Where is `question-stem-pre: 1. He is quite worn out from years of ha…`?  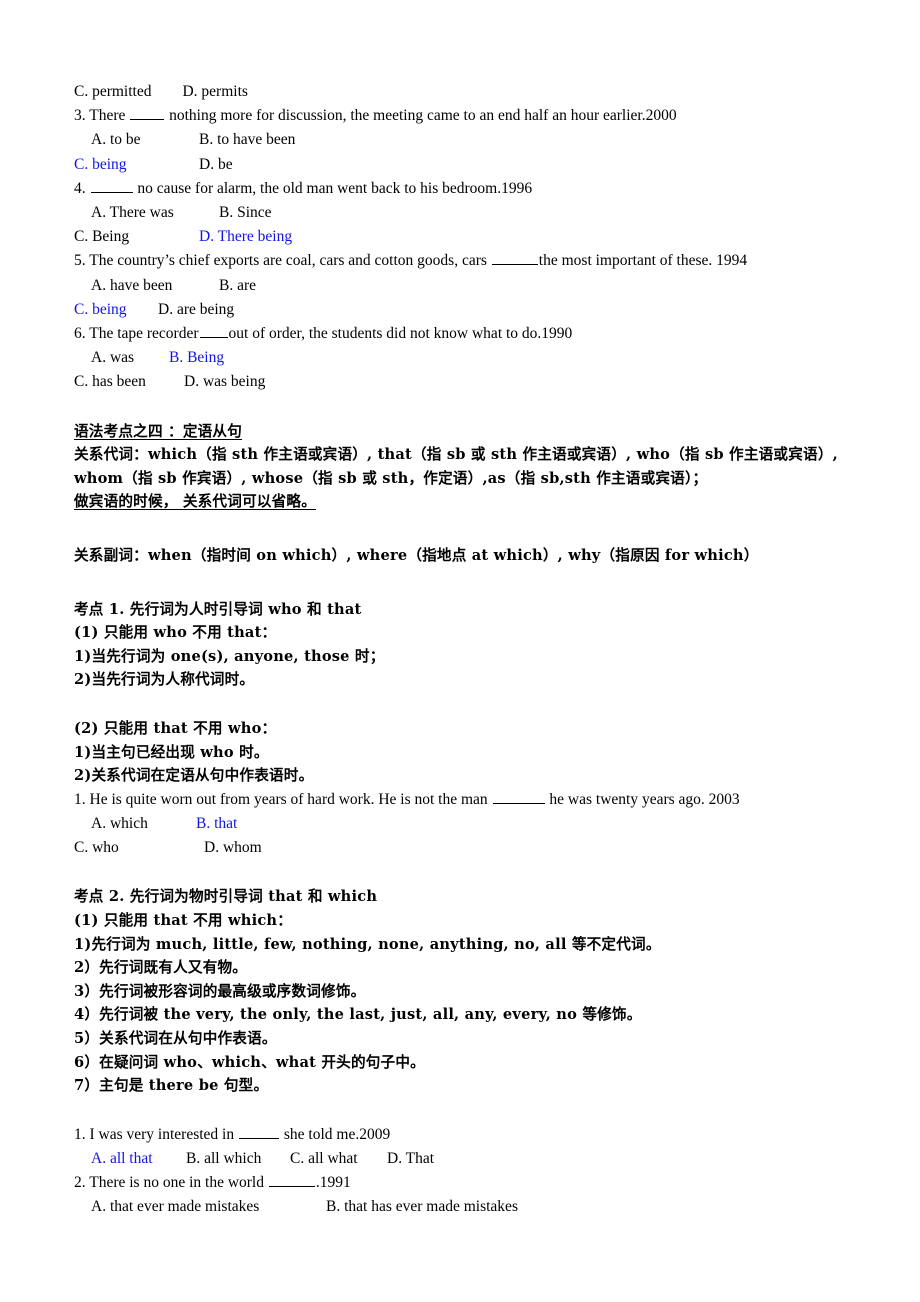 question-stem-pre: 1. He is quite worn out from years of ha… is located at coordinates (283, 799).